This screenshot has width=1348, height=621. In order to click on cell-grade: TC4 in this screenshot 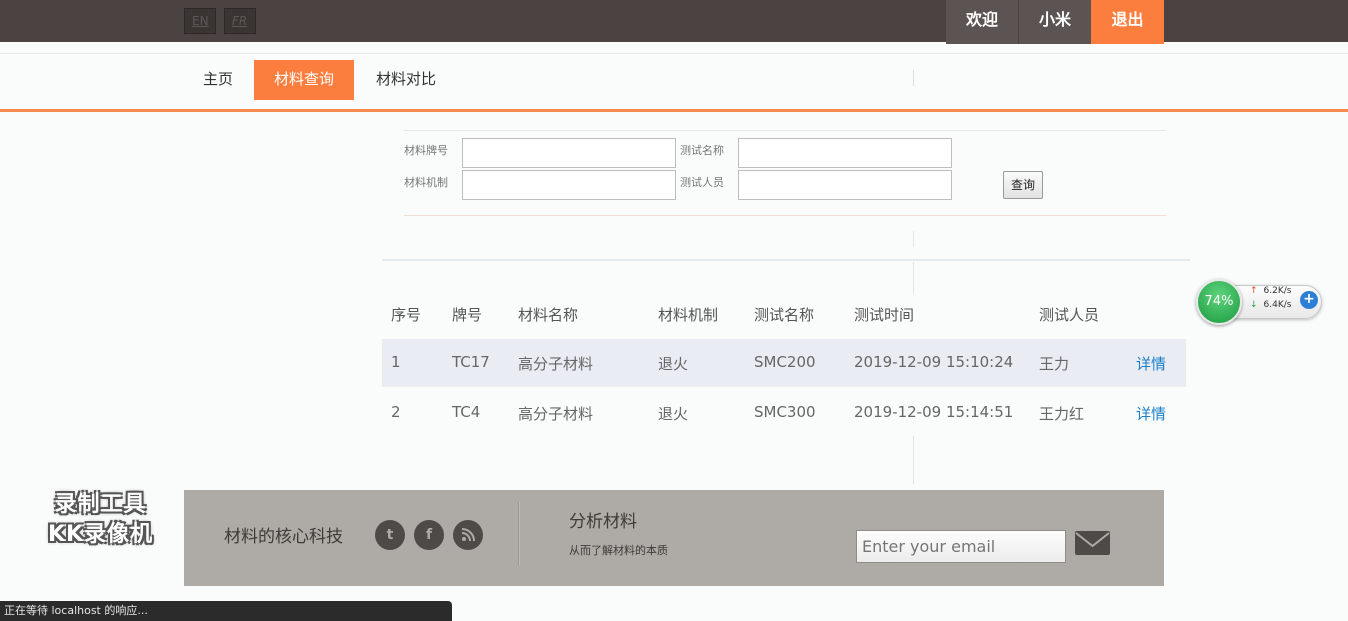, I will do `click(466, 412)`.